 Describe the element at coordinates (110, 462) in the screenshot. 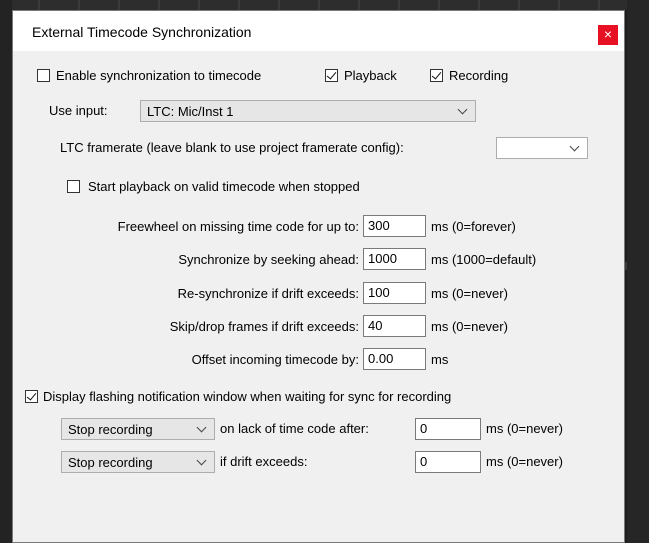

I see `drift-action-value: Stop recording` at that location.